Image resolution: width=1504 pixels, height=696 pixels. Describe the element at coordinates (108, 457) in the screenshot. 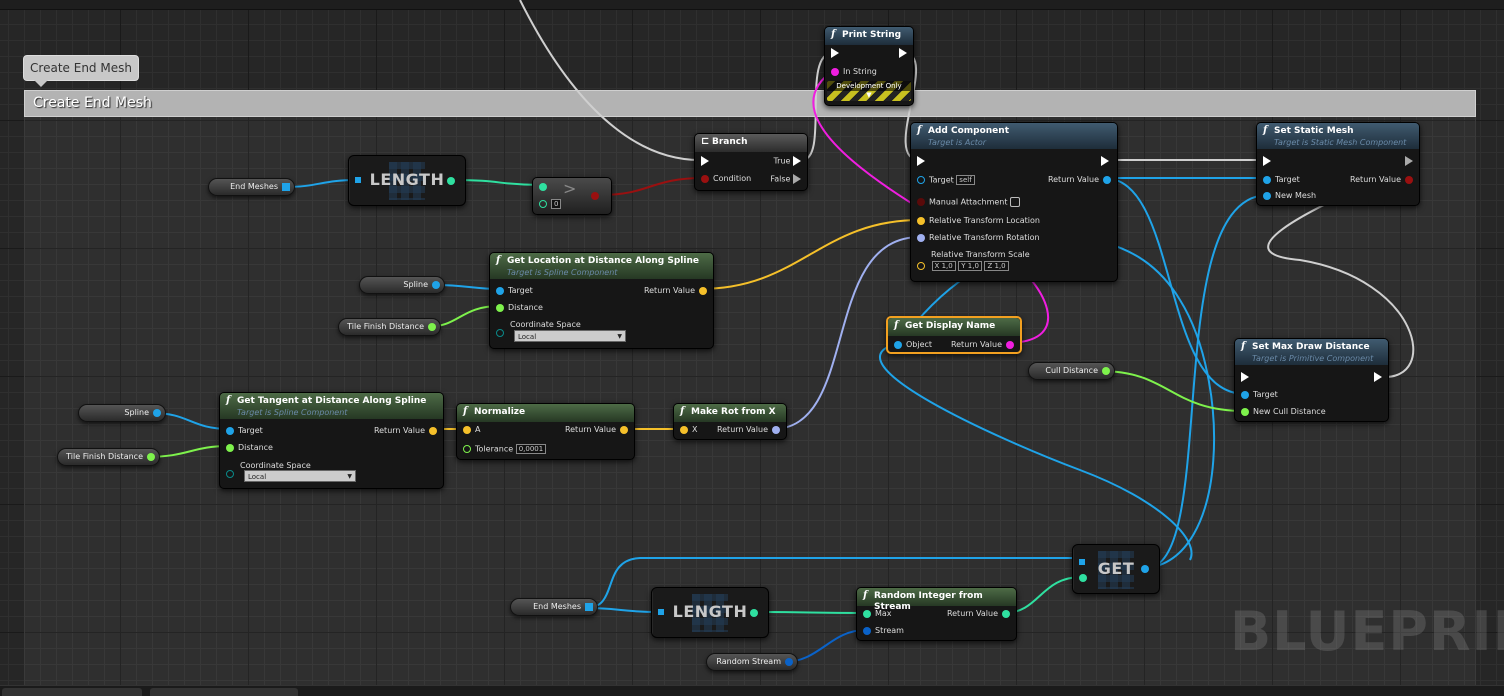

I see `var-tile-finish-distance-2: Tile Finish Distance` at that location.